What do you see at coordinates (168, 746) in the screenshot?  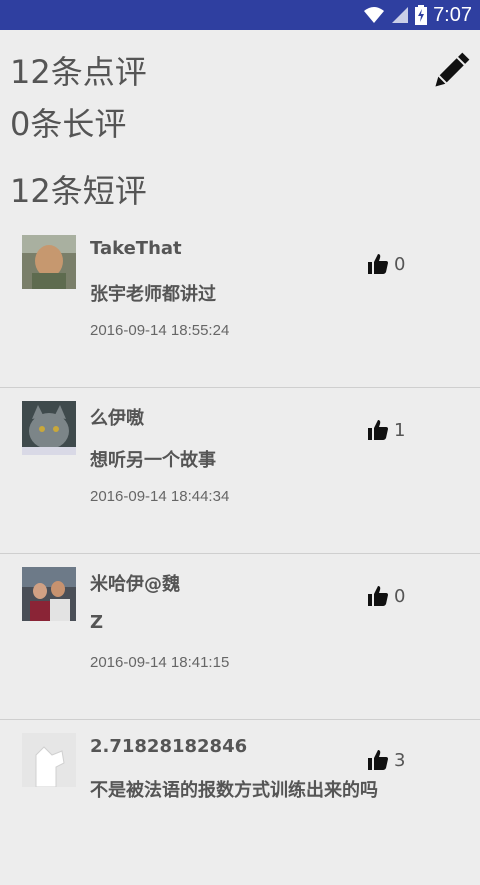 I see `reviewer-name: 2.71828182846` at bounding box center [168, 746].